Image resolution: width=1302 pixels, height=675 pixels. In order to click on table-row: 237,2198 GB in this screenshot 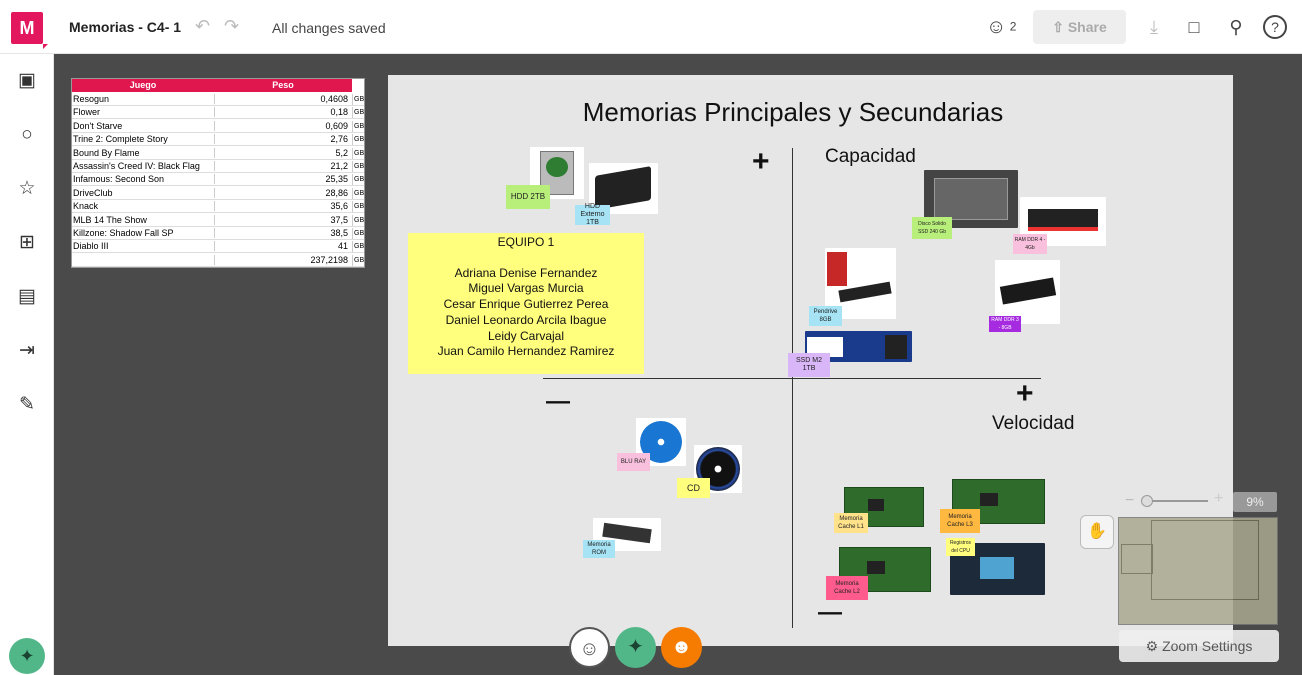, I will do `click(218, 260)`.